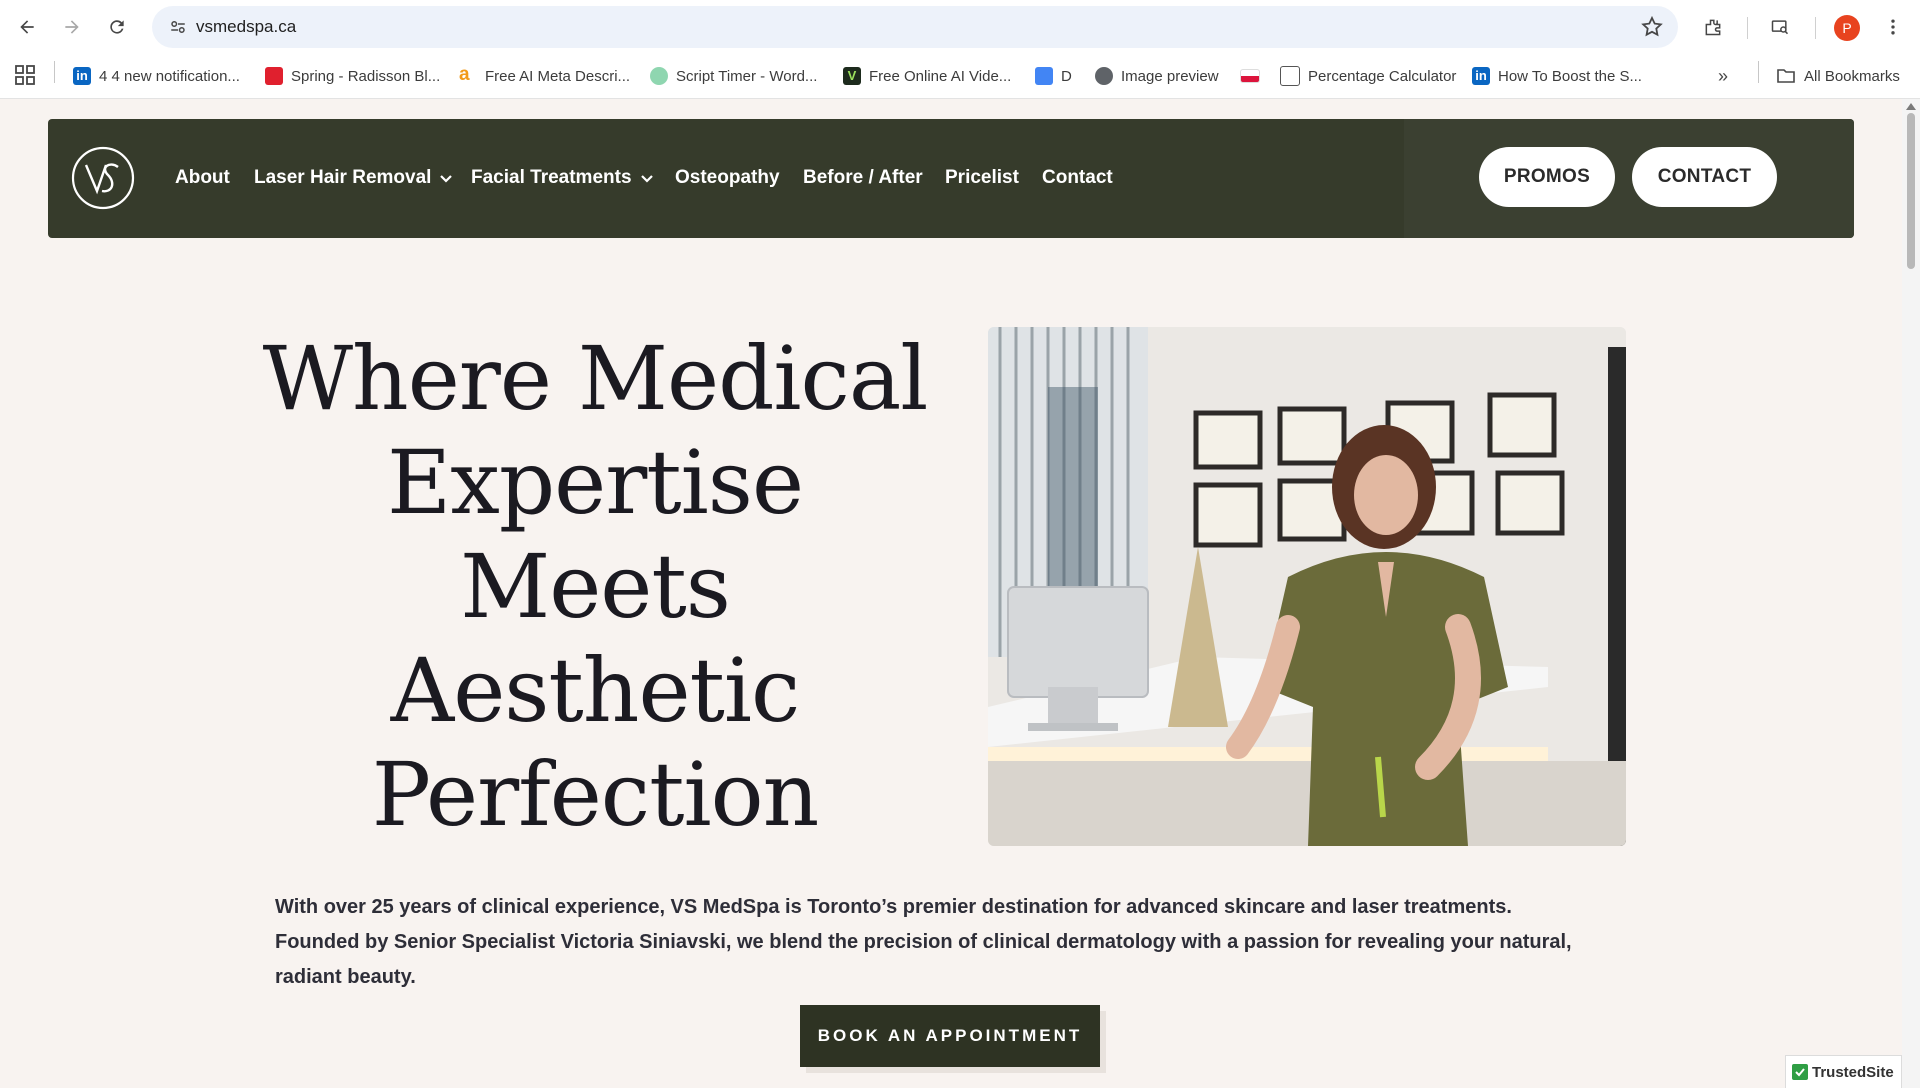 The image size is (1920, 1088). What do you see at coordinates (1104, 76) in the screenshot?
I see `globe-icon` at bounding box center [1104, 76].